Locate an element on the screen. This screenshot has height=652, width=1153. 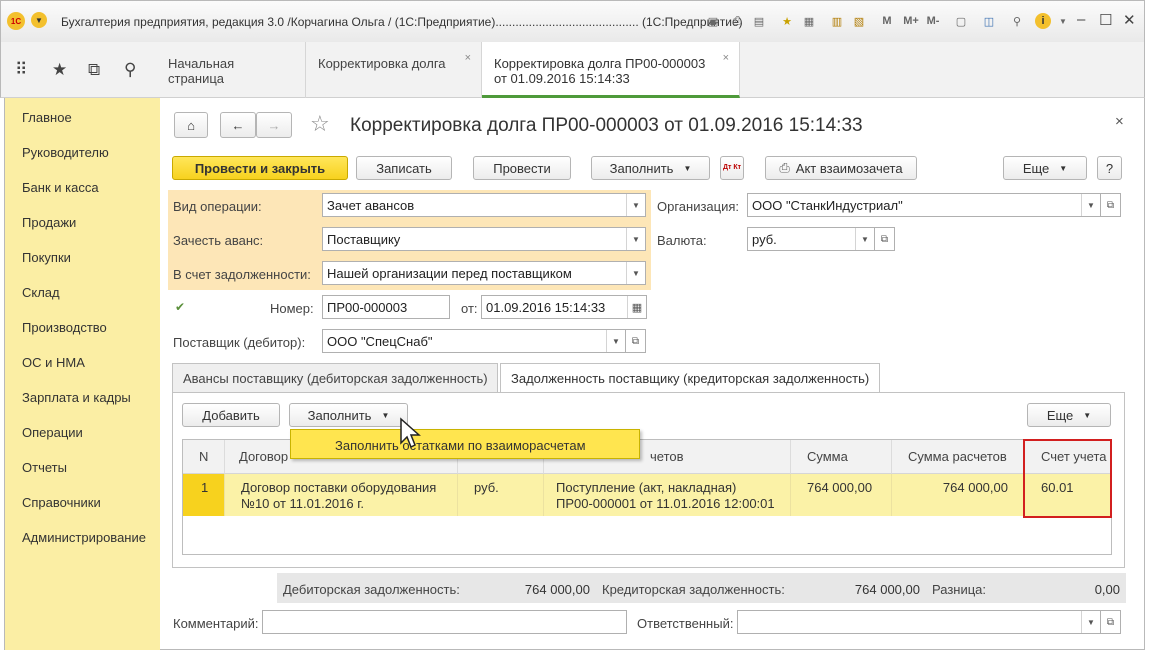
dt-kt-button: Дт Кт is located at coordinates (732, 168).